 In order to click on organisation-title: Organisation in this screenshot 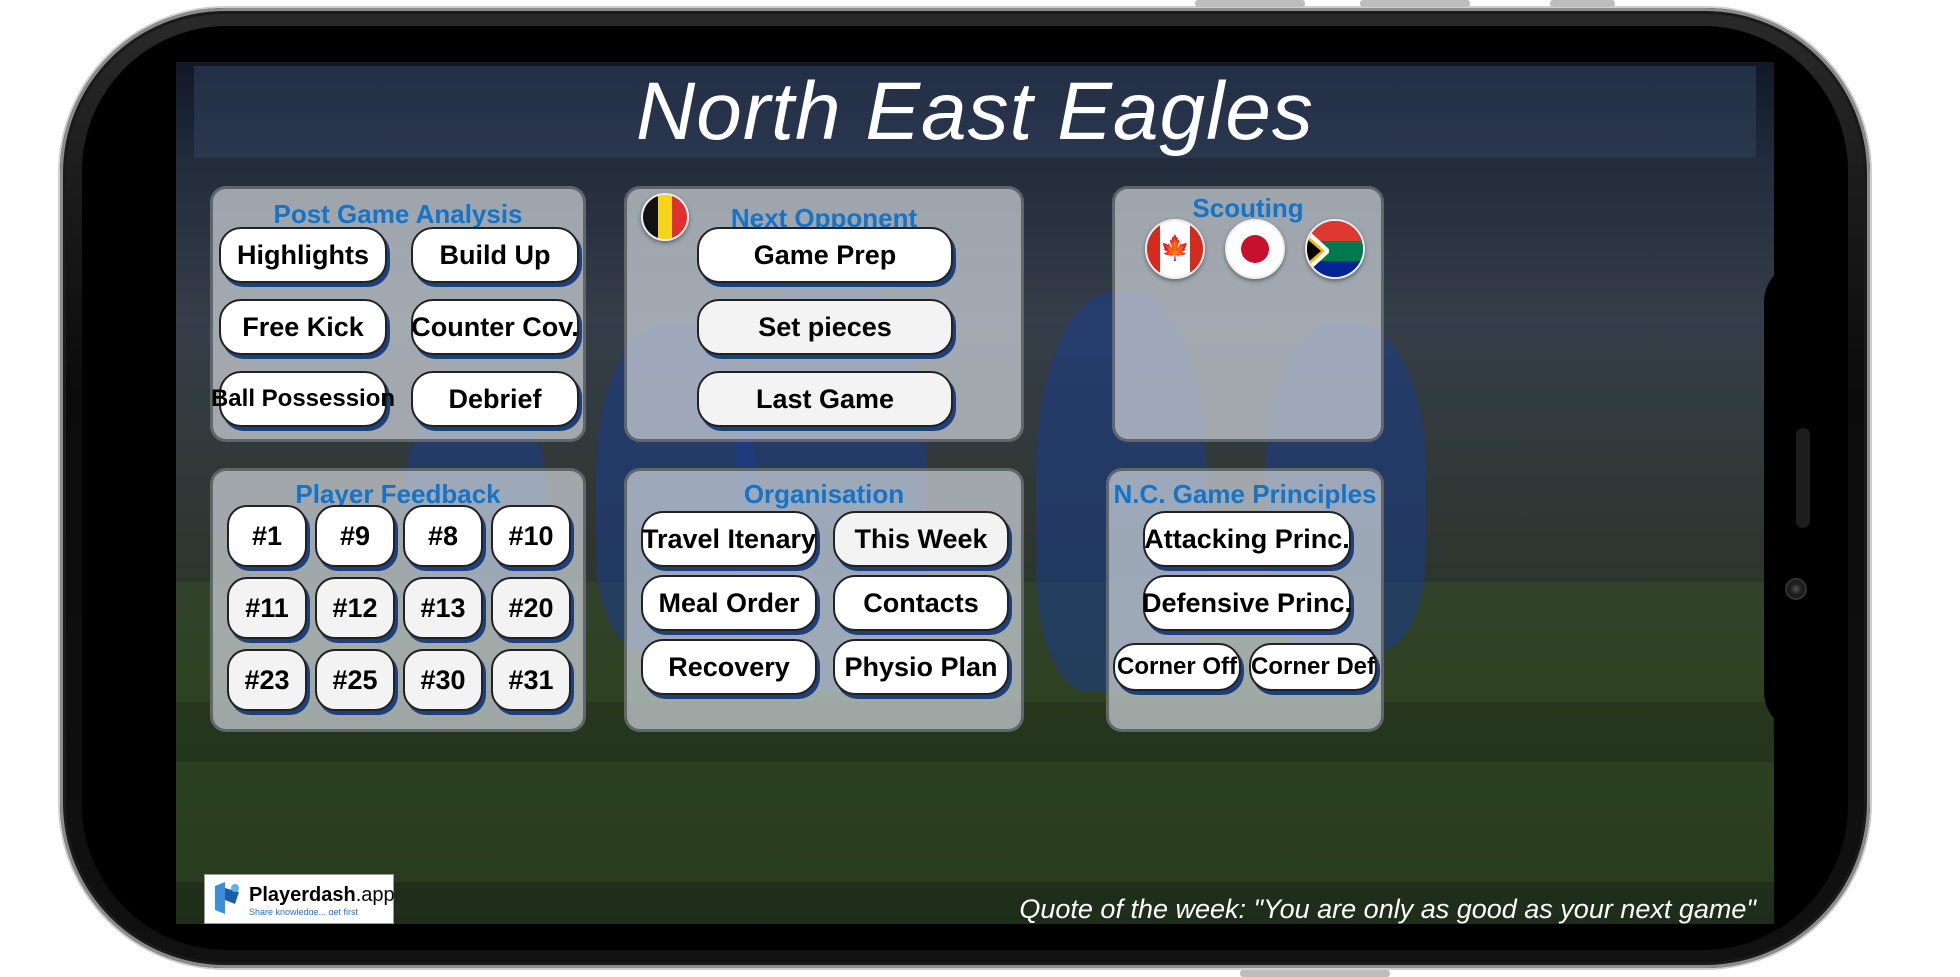, I will do `click(824, 494)`.